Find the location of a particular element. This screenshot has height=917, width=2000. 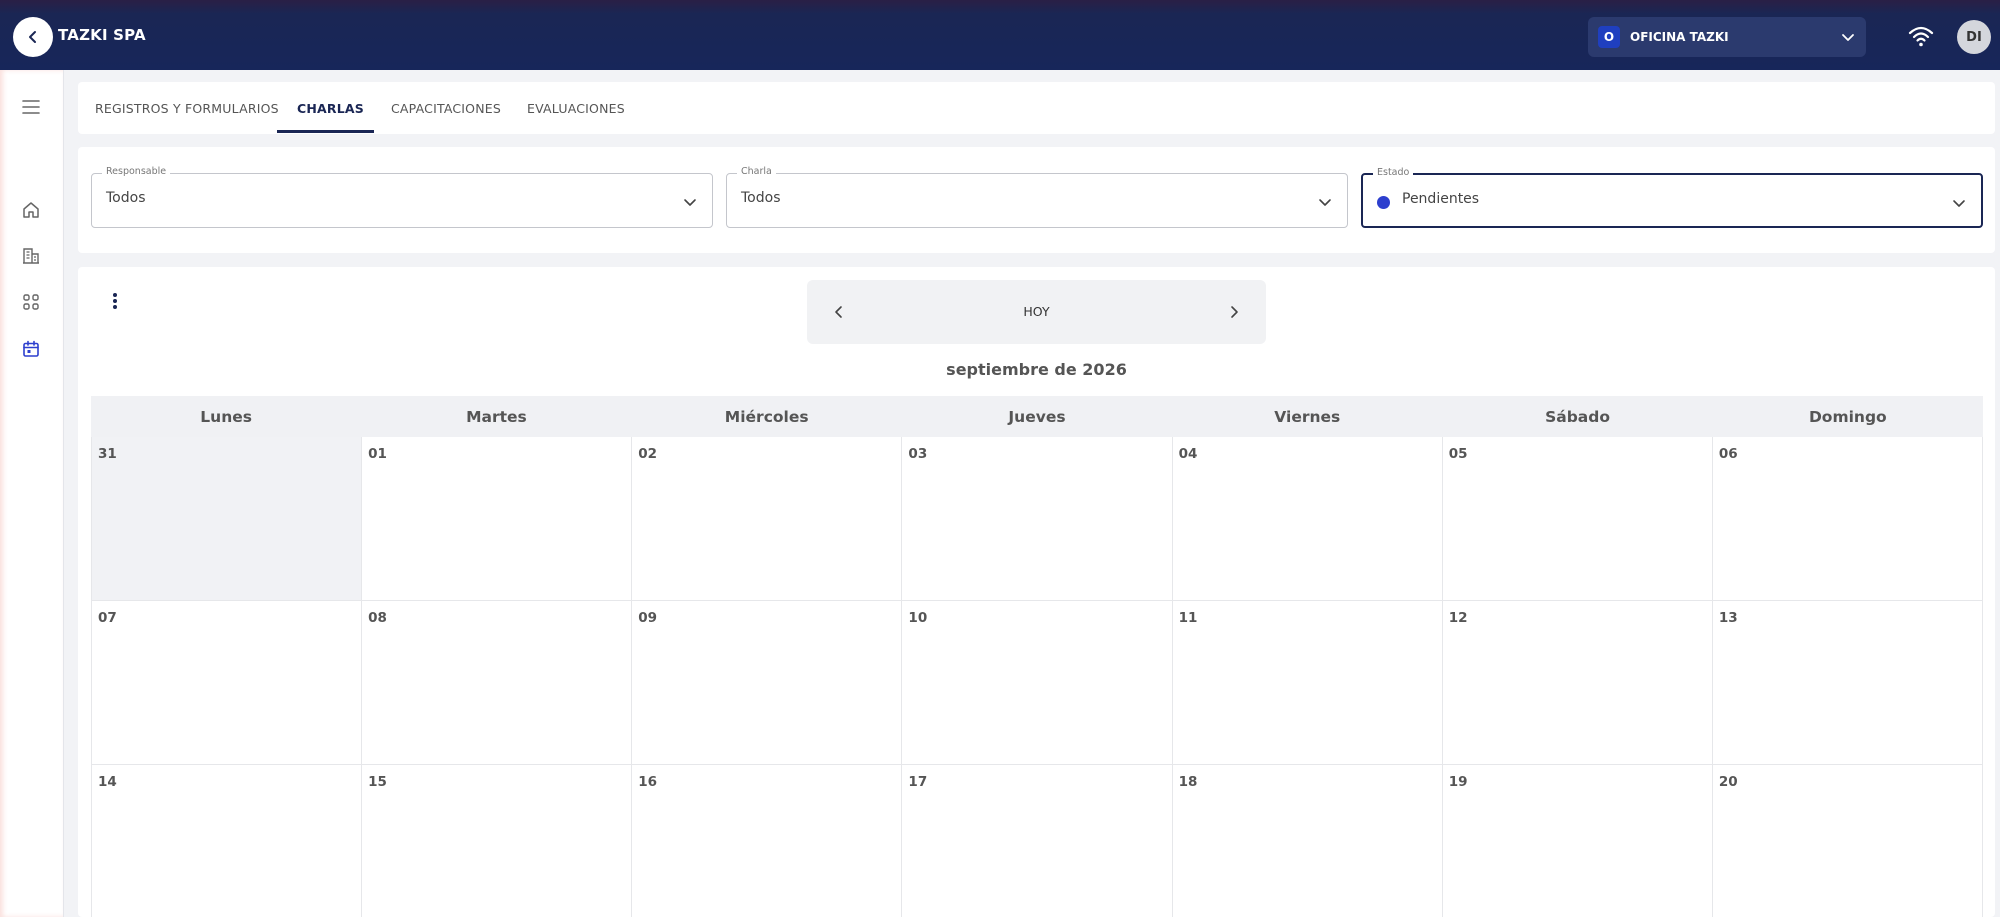

charla-label: Charla is located at coordinates (756, 171).